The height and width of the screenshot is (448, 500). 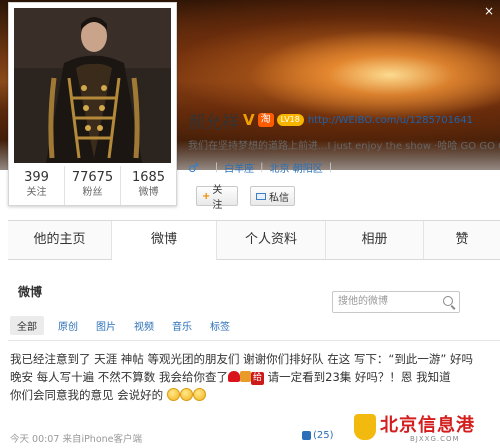 What do you see at coordinates (182, 325) in the screenshot?
I see `filter-music: 音乐` at bounding box center [182, 325].